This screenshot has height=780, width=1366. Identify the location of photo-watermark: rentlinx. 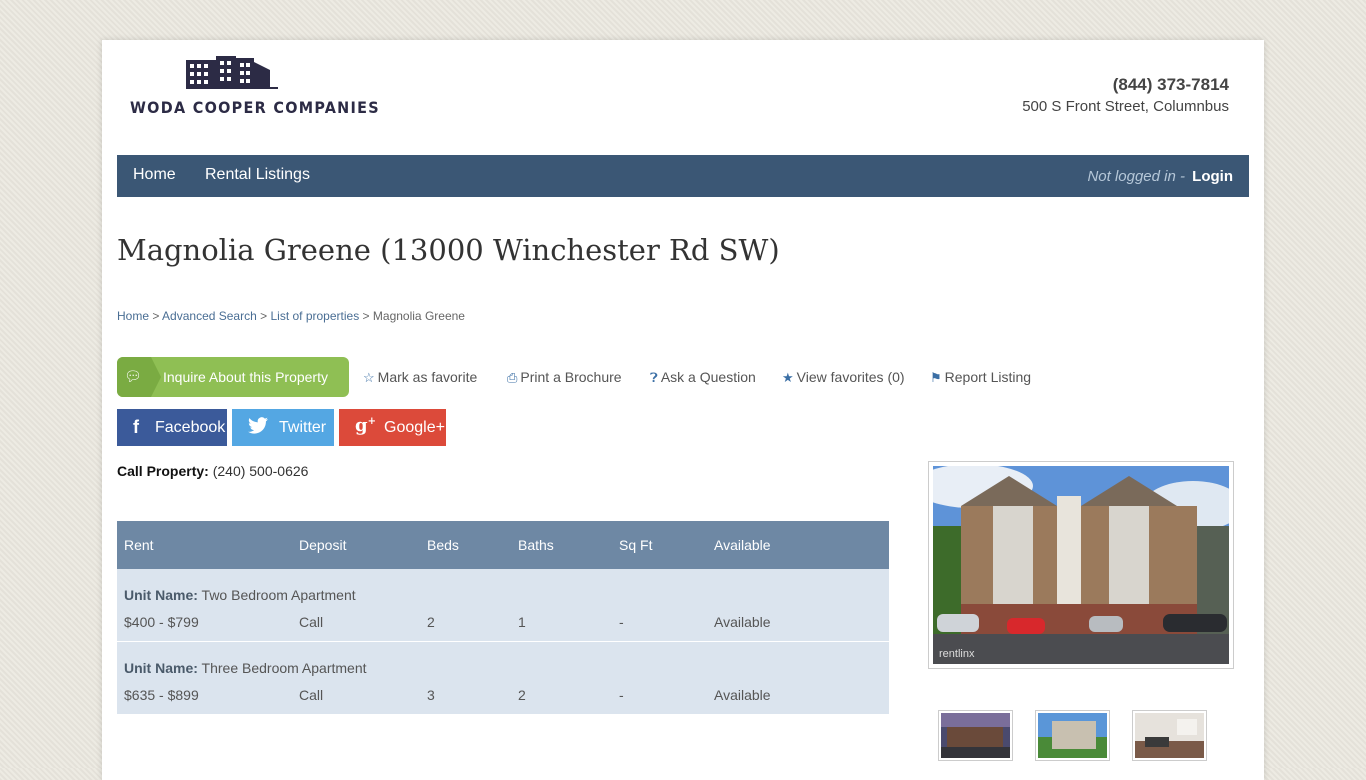
(957, 654).